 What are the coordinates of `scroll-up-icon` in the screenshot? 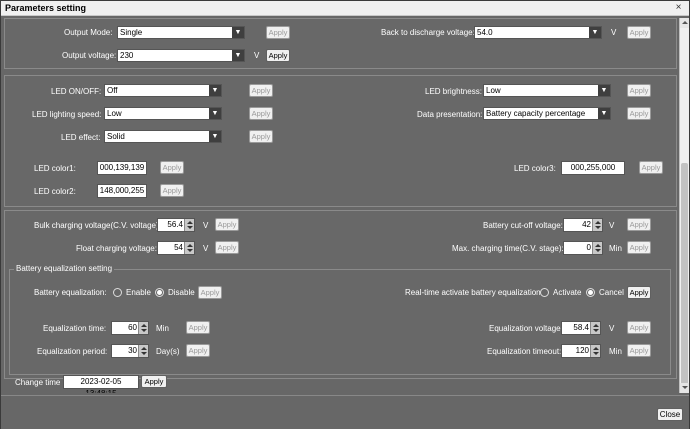 It's located at (684, 23).